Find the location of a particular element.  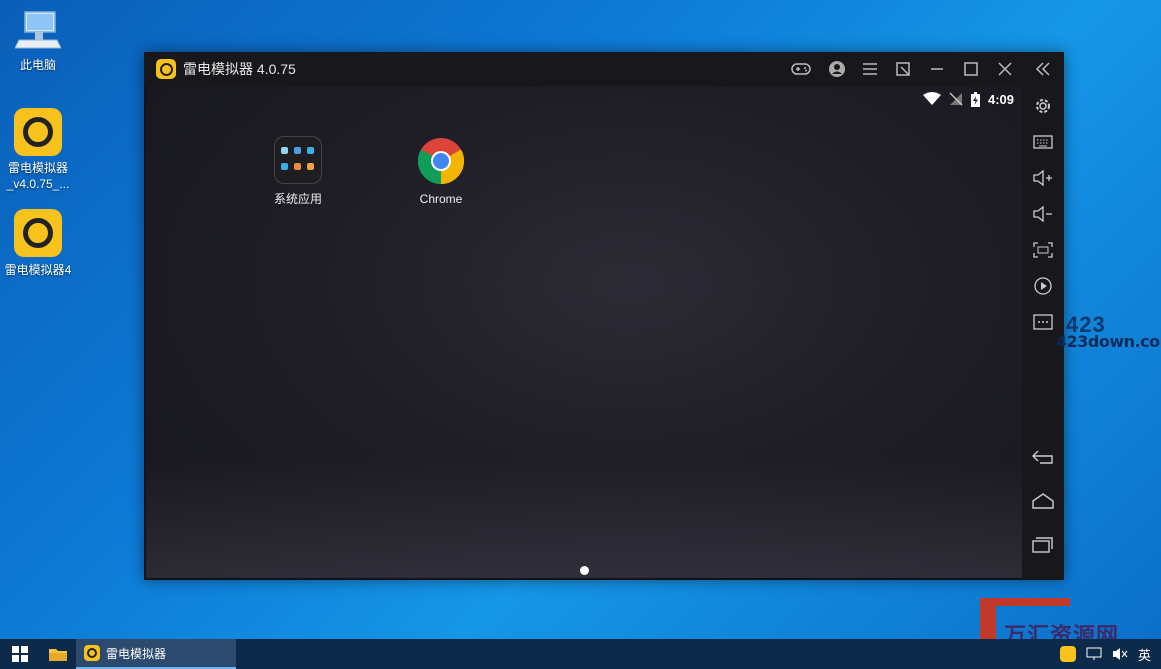

app-label: 系统应用 is located at coordinates (297, 199).